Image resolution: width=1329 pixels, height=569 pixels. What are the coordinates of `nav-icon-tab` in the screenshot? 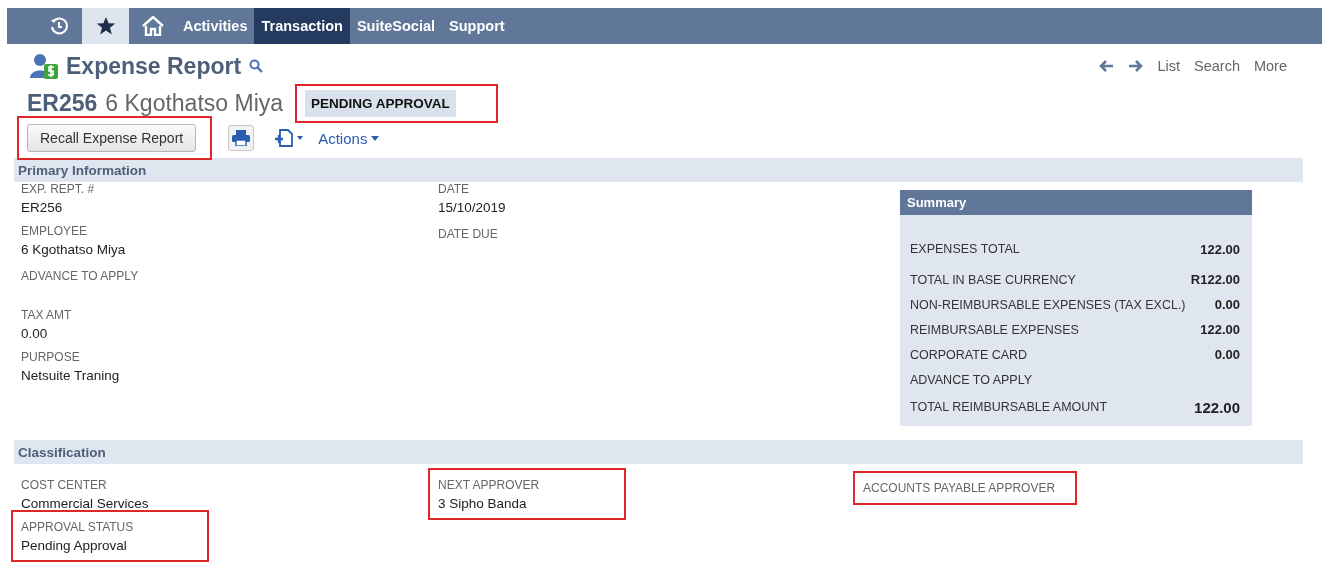 It's located at (105, 26).